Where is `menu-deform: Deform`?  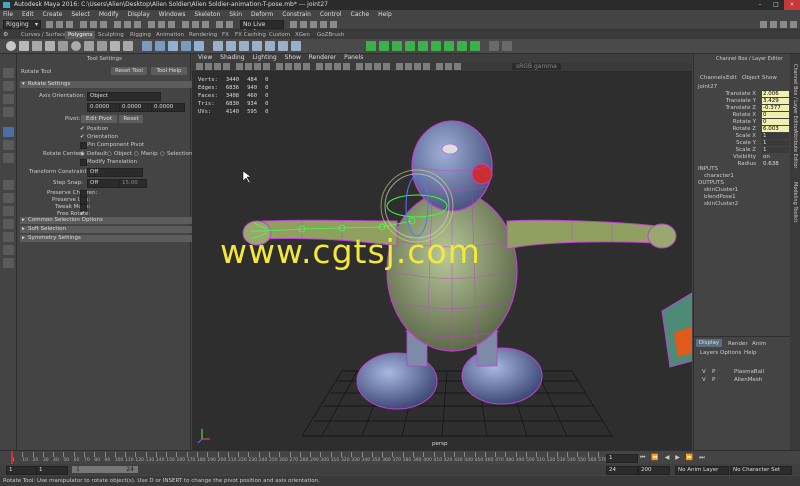 menu-deform: Deform is located at coordinates (262, 14).